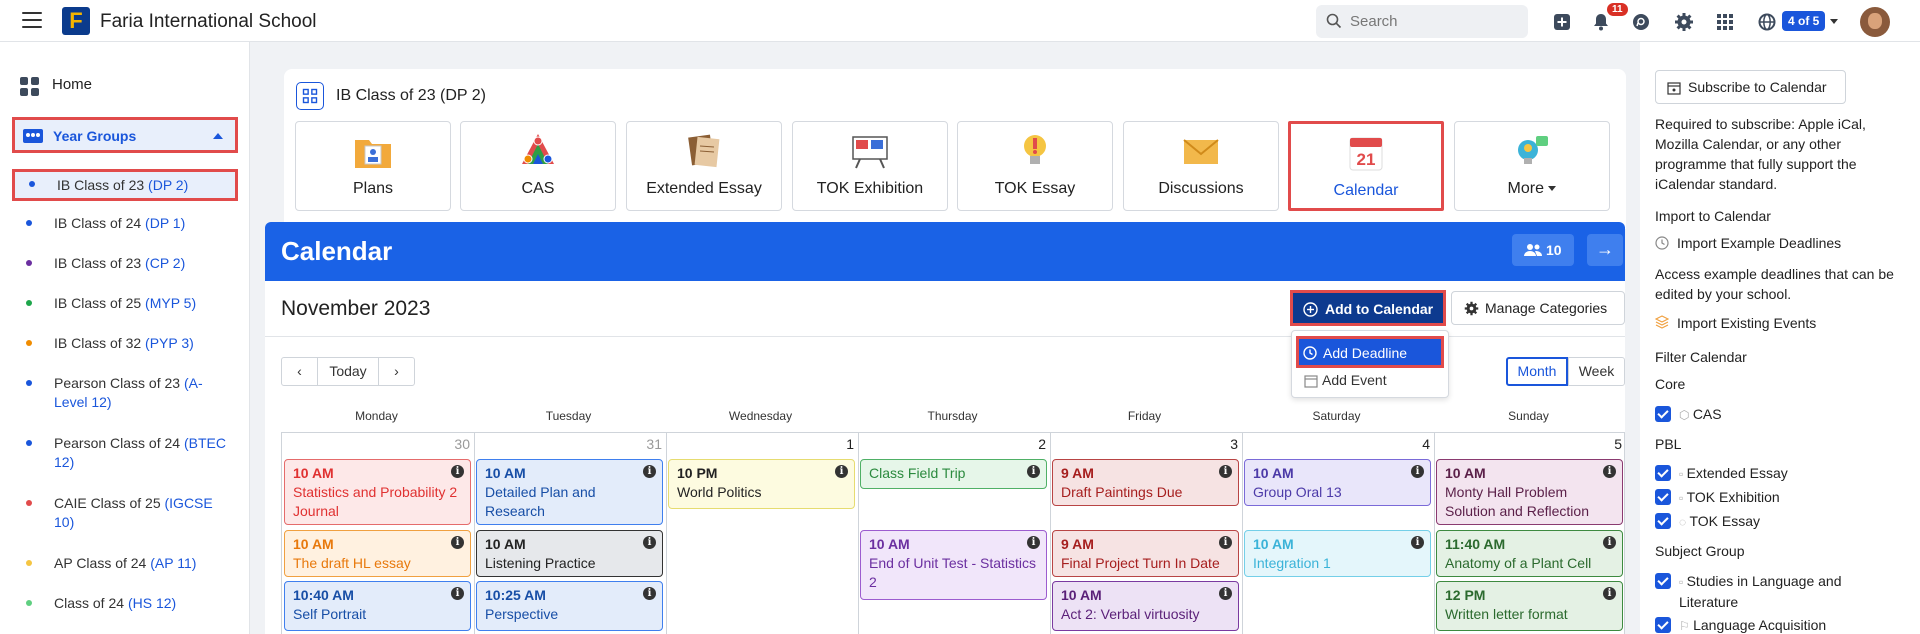 This screenshot has height=634, width=1920. What do you see at coordinates (125, 185) in the screenshot?
I see `sidebar-item-ib-class-23-dp2: IB Class of 23 (DP 2)` at bounding box center [125, 185].